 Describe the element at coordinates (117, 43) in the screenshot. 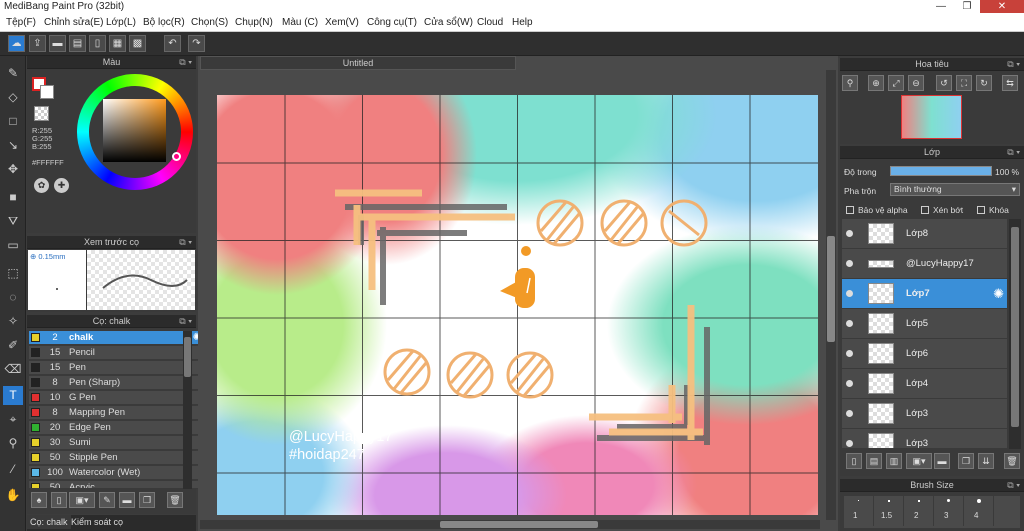

I see `page-list-icon: ▦` at that location.